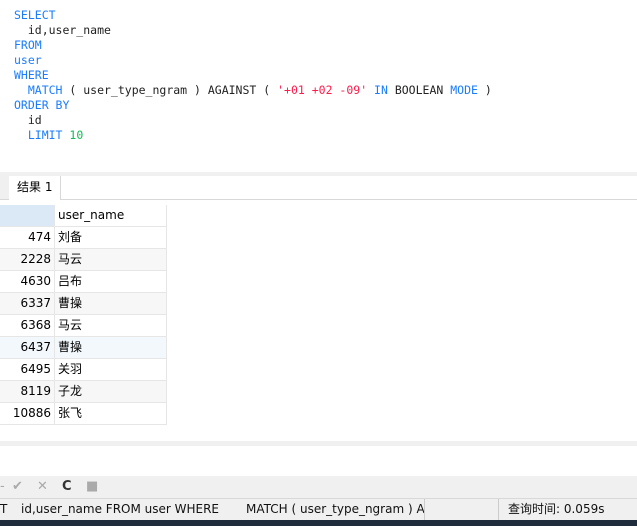  What do you see at coordinates (27, 391) in the screenshot?
I see `cell-id: 8119` at bounding box center [27, 391].